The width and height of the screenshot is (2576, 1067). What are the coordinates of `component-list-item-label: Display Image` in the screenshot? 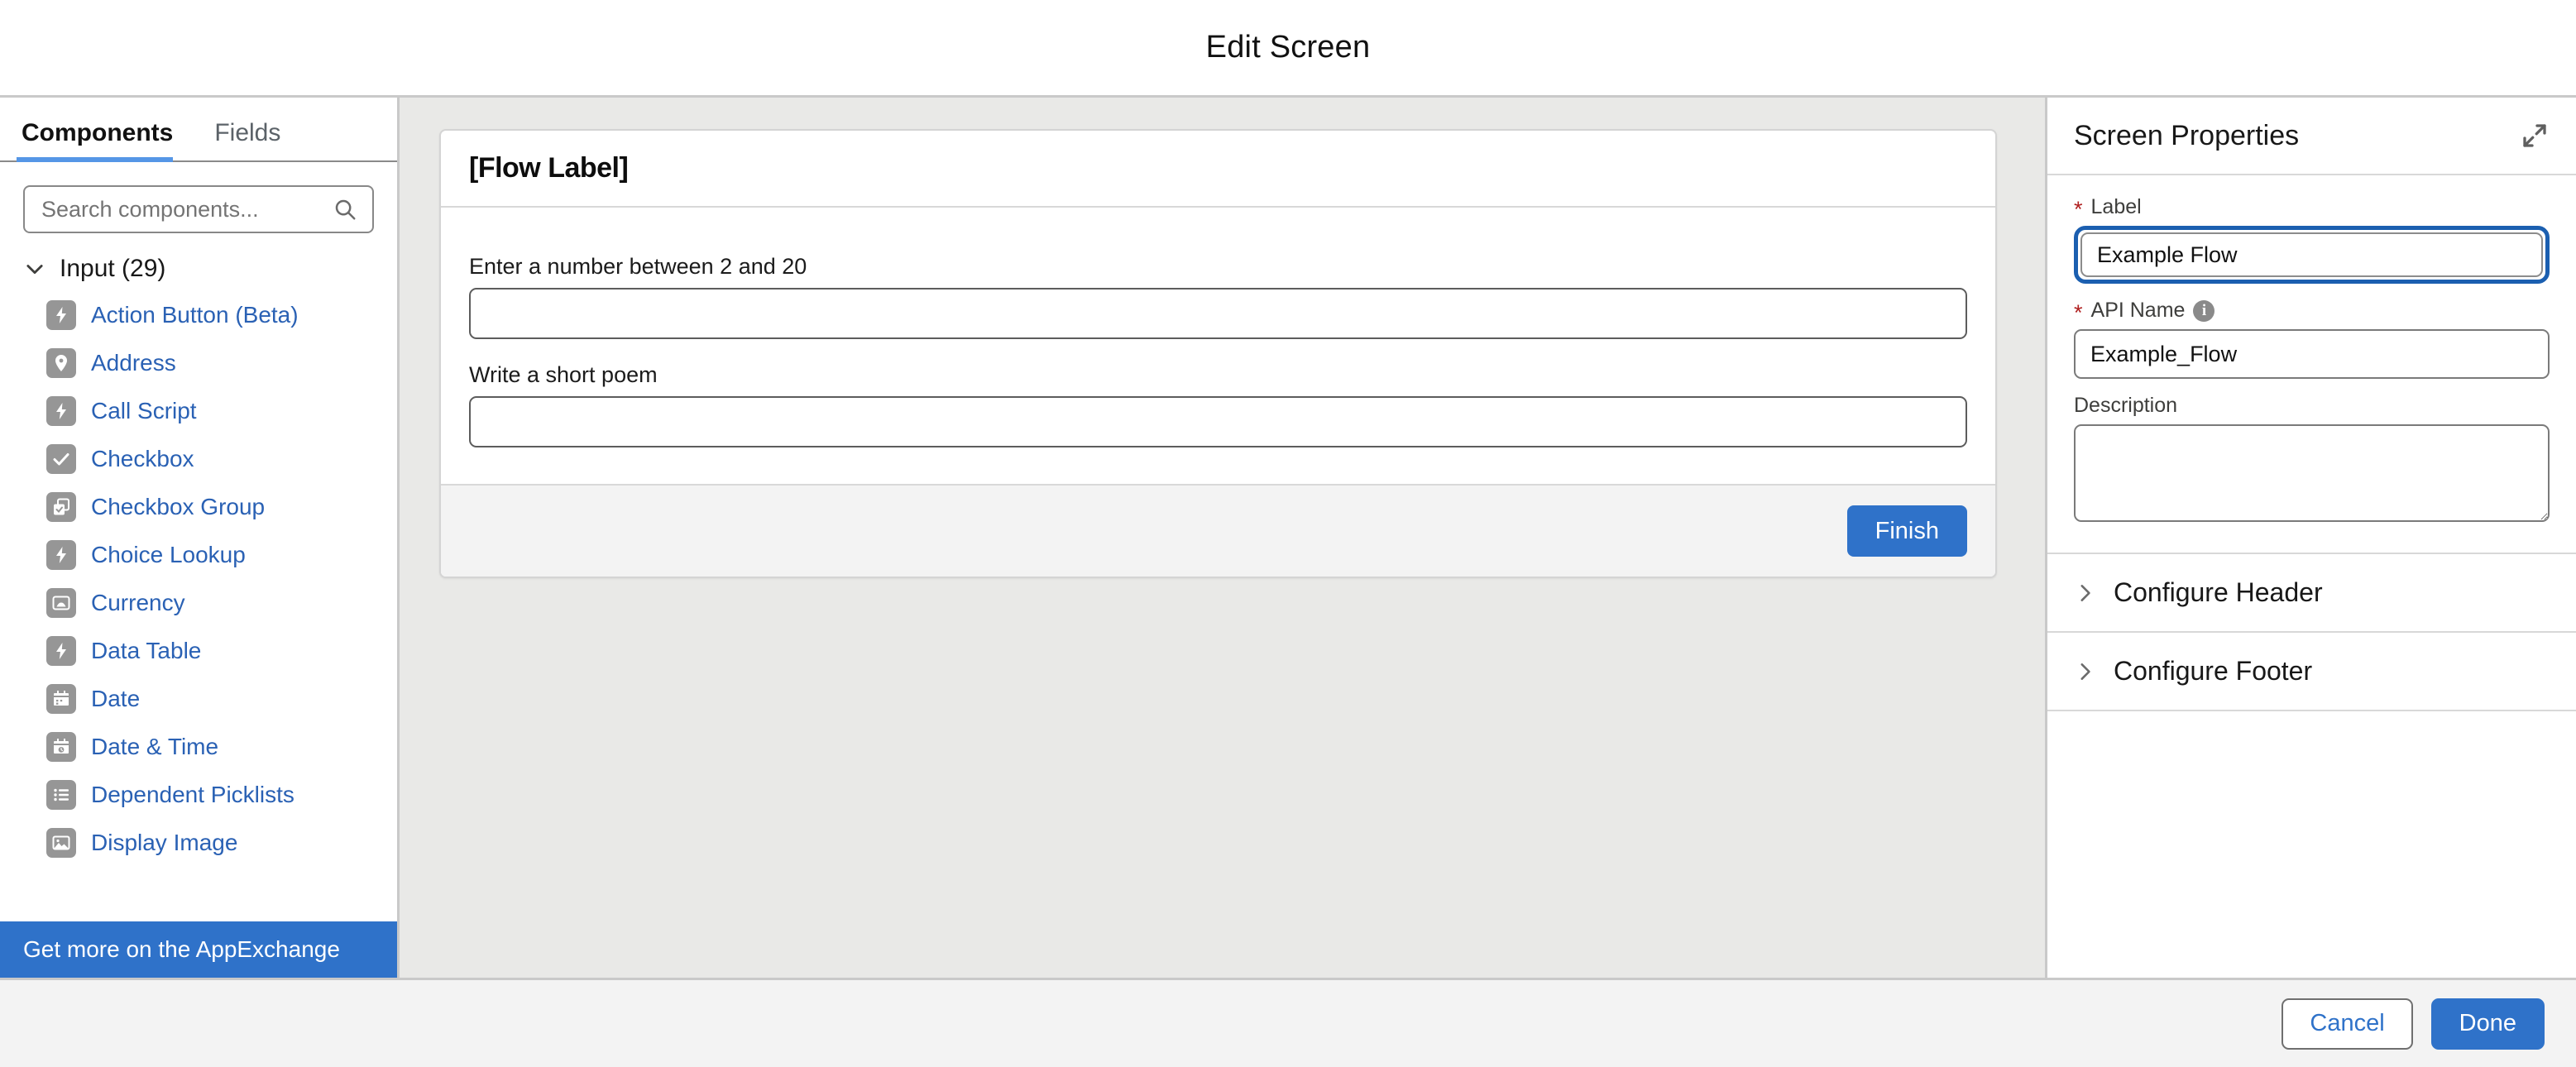 It's located at (164, 842).